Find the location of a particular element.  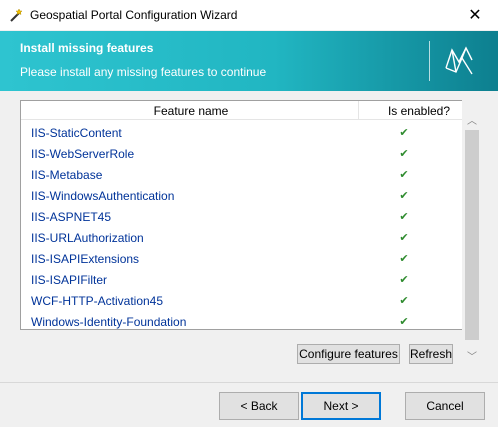

feature-name: WCF-HTTP-Activation45 is located at coordinates (97, 301).